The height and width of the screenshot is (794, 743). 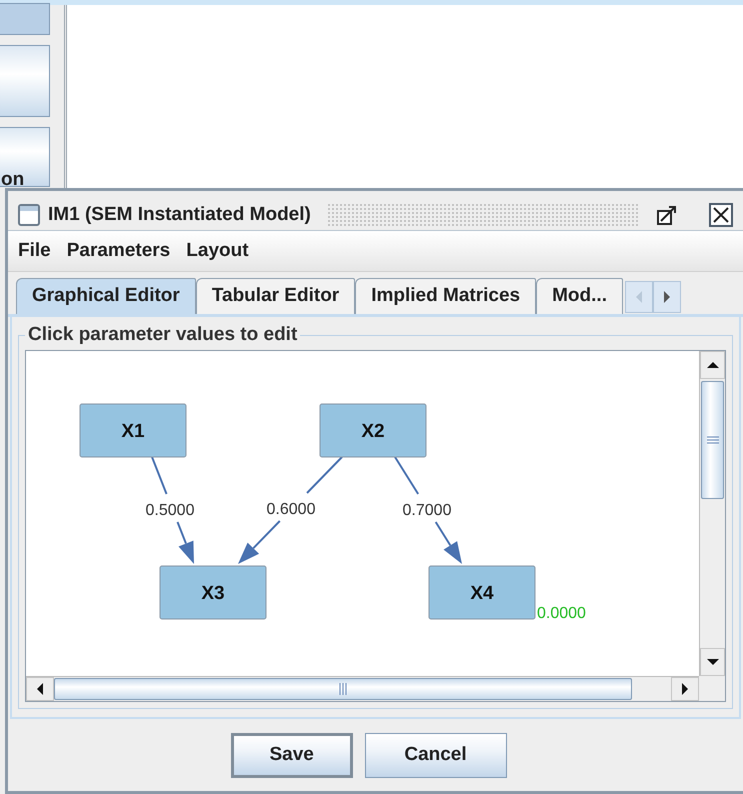 I want to click on edge-weight: 0.6000, so click(x=291, y=509).